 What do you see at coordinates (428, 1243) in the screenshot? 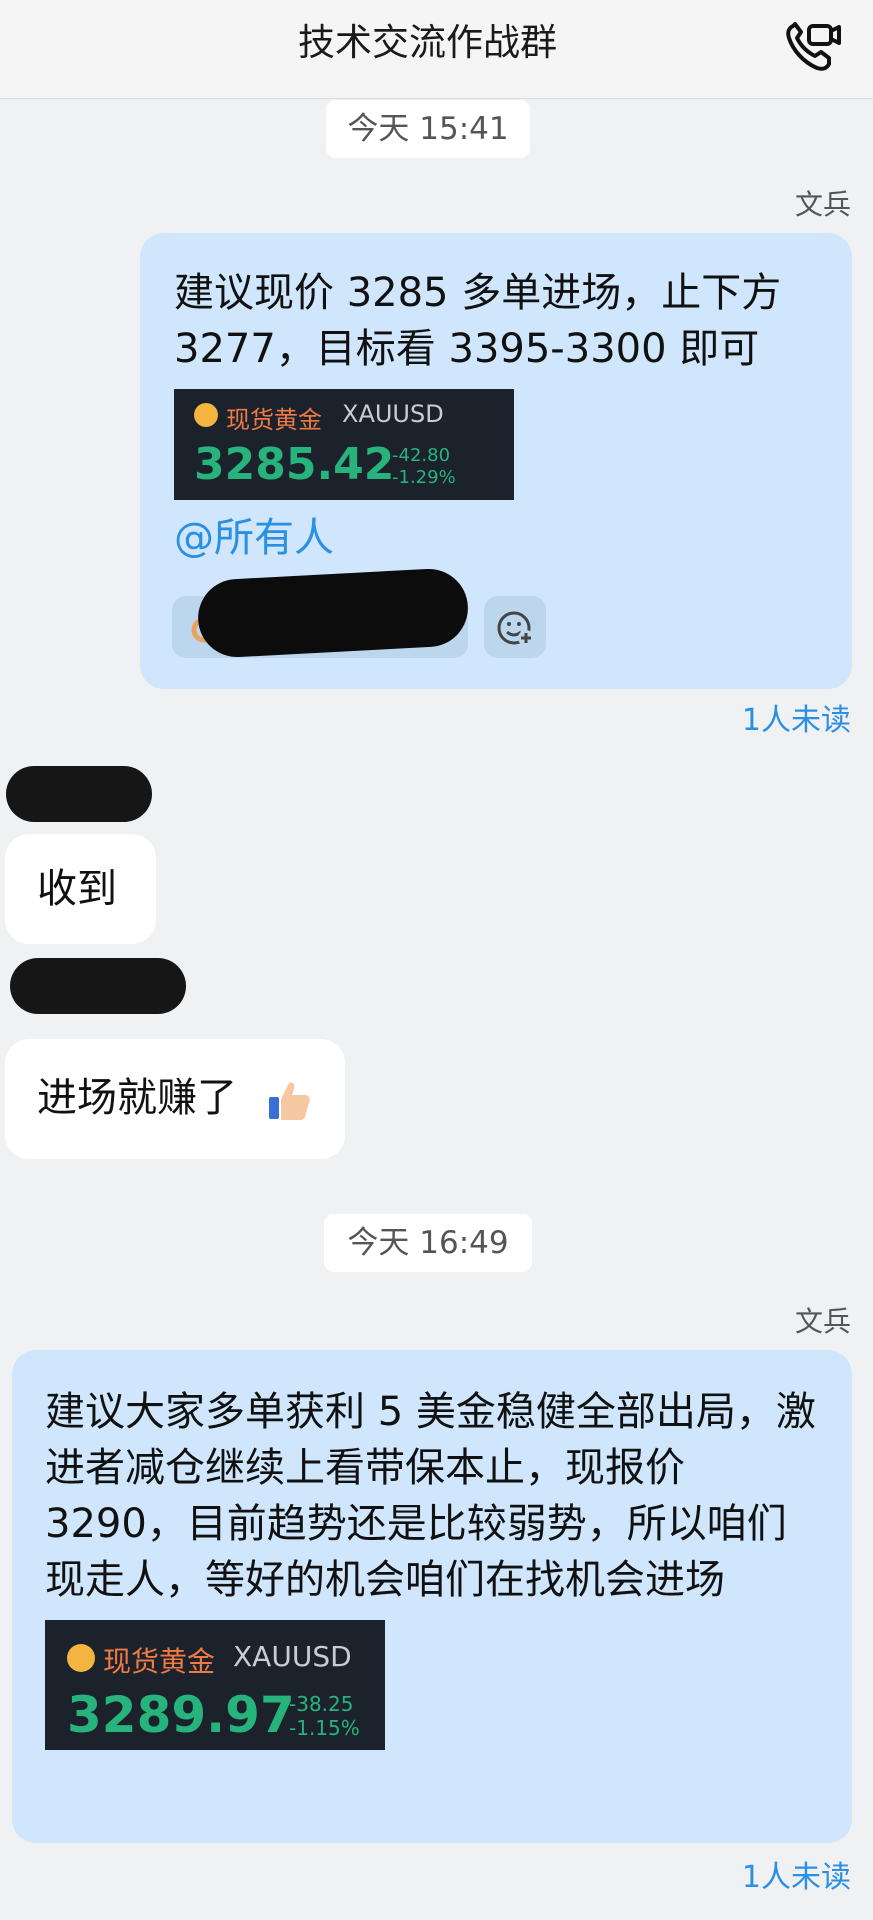
I see `timestamp-pill: 今天 16:49` at bounding box center [428, 1243].